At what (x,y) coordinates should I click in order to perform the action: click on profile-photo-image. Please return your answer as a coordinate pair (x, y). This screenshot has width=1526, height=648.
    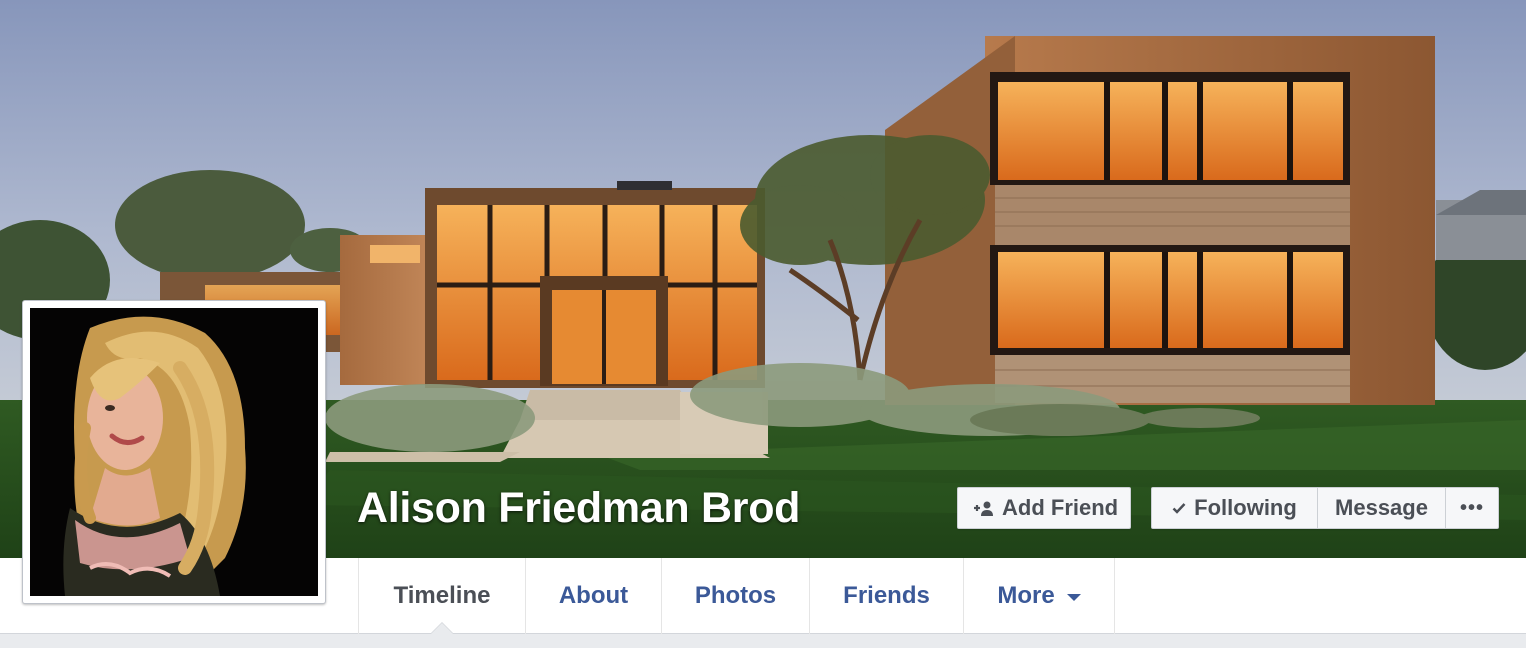
    Looking at the image, I should click on (174, 452).